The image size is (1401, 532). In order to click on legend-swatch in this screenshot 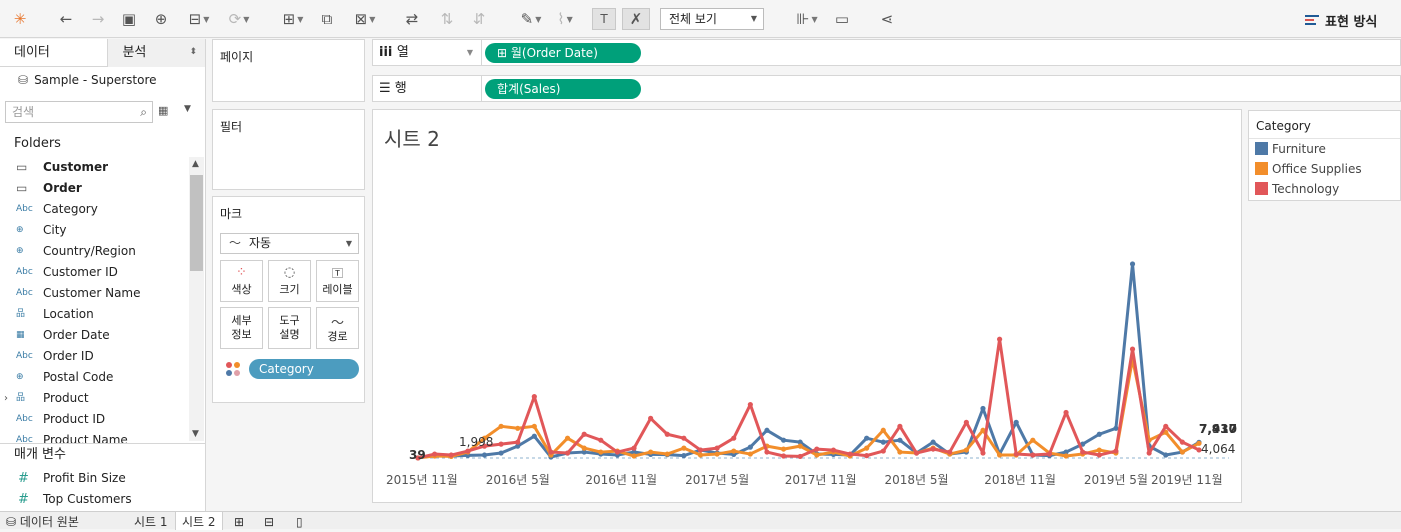, I will do `click(1261, 188)`.